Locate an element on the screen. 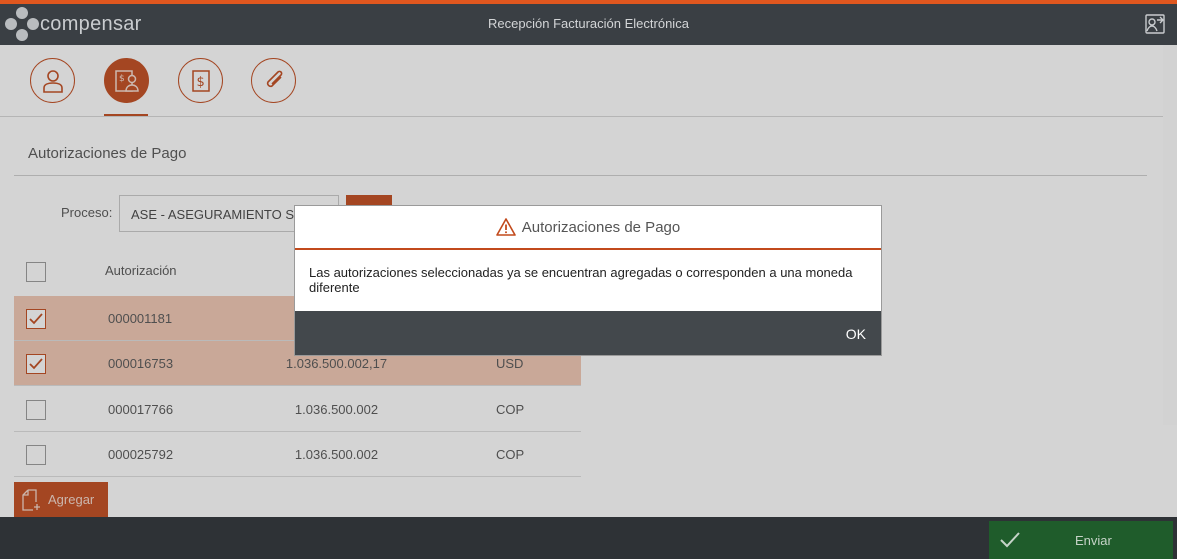  scrollbar is located at coordinates (1170, 235).